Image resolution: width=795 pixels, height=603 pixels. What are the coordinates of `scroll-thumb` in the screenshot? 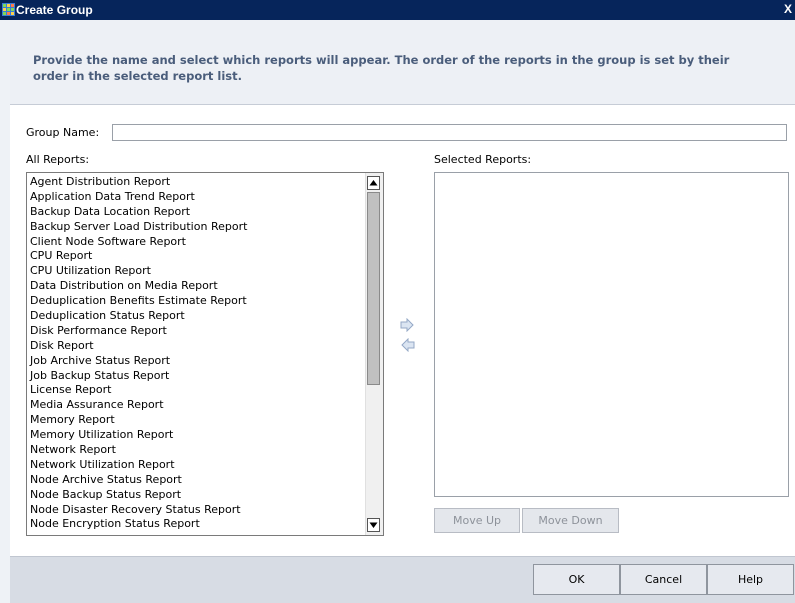 It's located at (373, 288).